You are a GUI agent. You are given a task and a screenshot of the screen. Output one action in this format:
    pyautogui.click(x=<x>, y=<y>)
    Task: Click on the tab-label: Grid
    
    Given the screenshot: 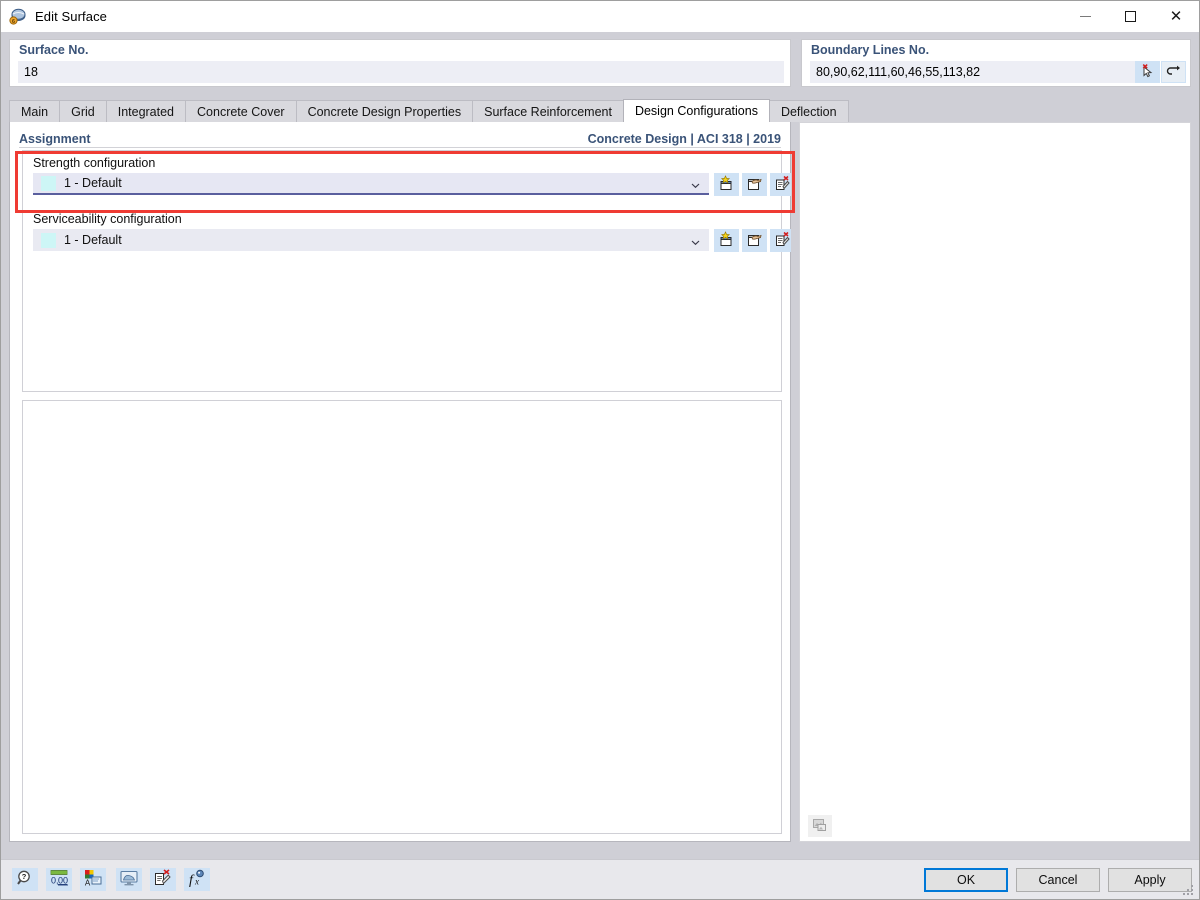 What is the action you would take?
    pyautogui.click(x=83, y=111)
    